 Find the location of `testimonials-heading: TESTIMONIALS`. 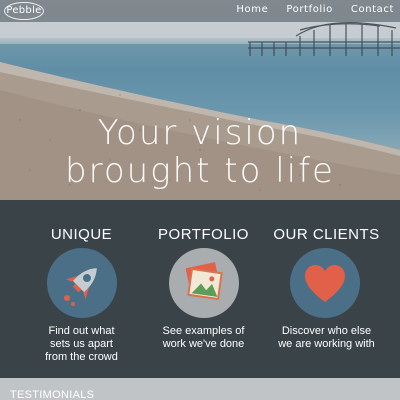

testimonials-heading: TESTIMONIALS is located at coordinates (52, 394).